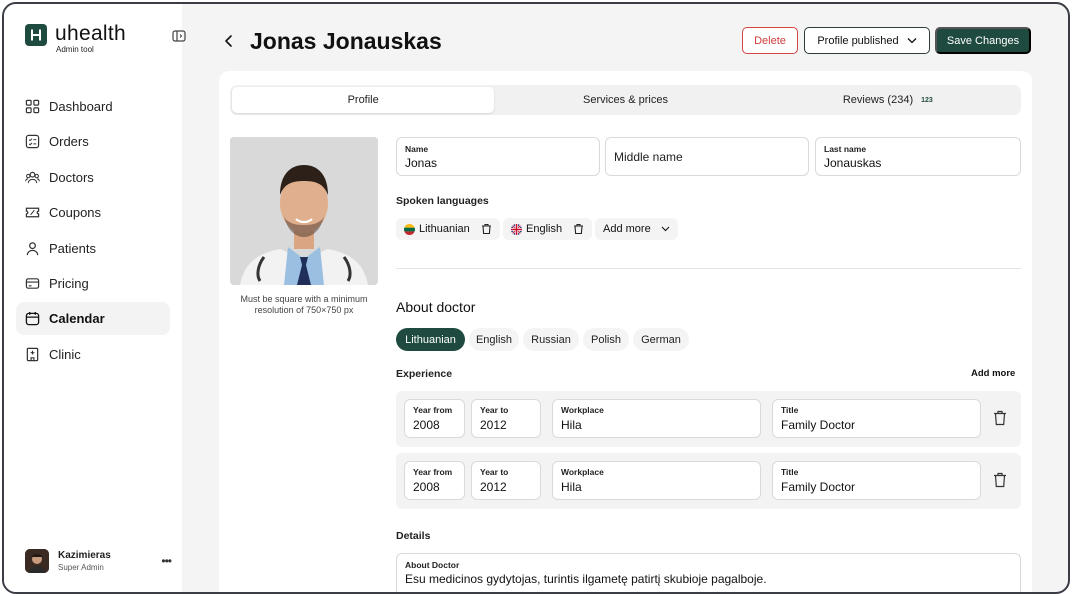  Describe the element at coordinates (93, 248) in the screenshot. I see `sidebar-item-patients: Patients` at that location.